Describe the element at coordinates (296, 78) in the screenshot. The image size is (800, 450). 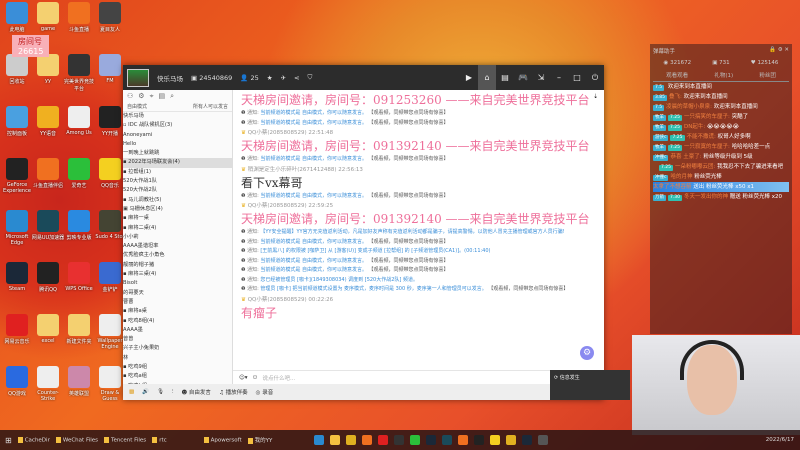
I see `share-icon: ⋖` at that location.